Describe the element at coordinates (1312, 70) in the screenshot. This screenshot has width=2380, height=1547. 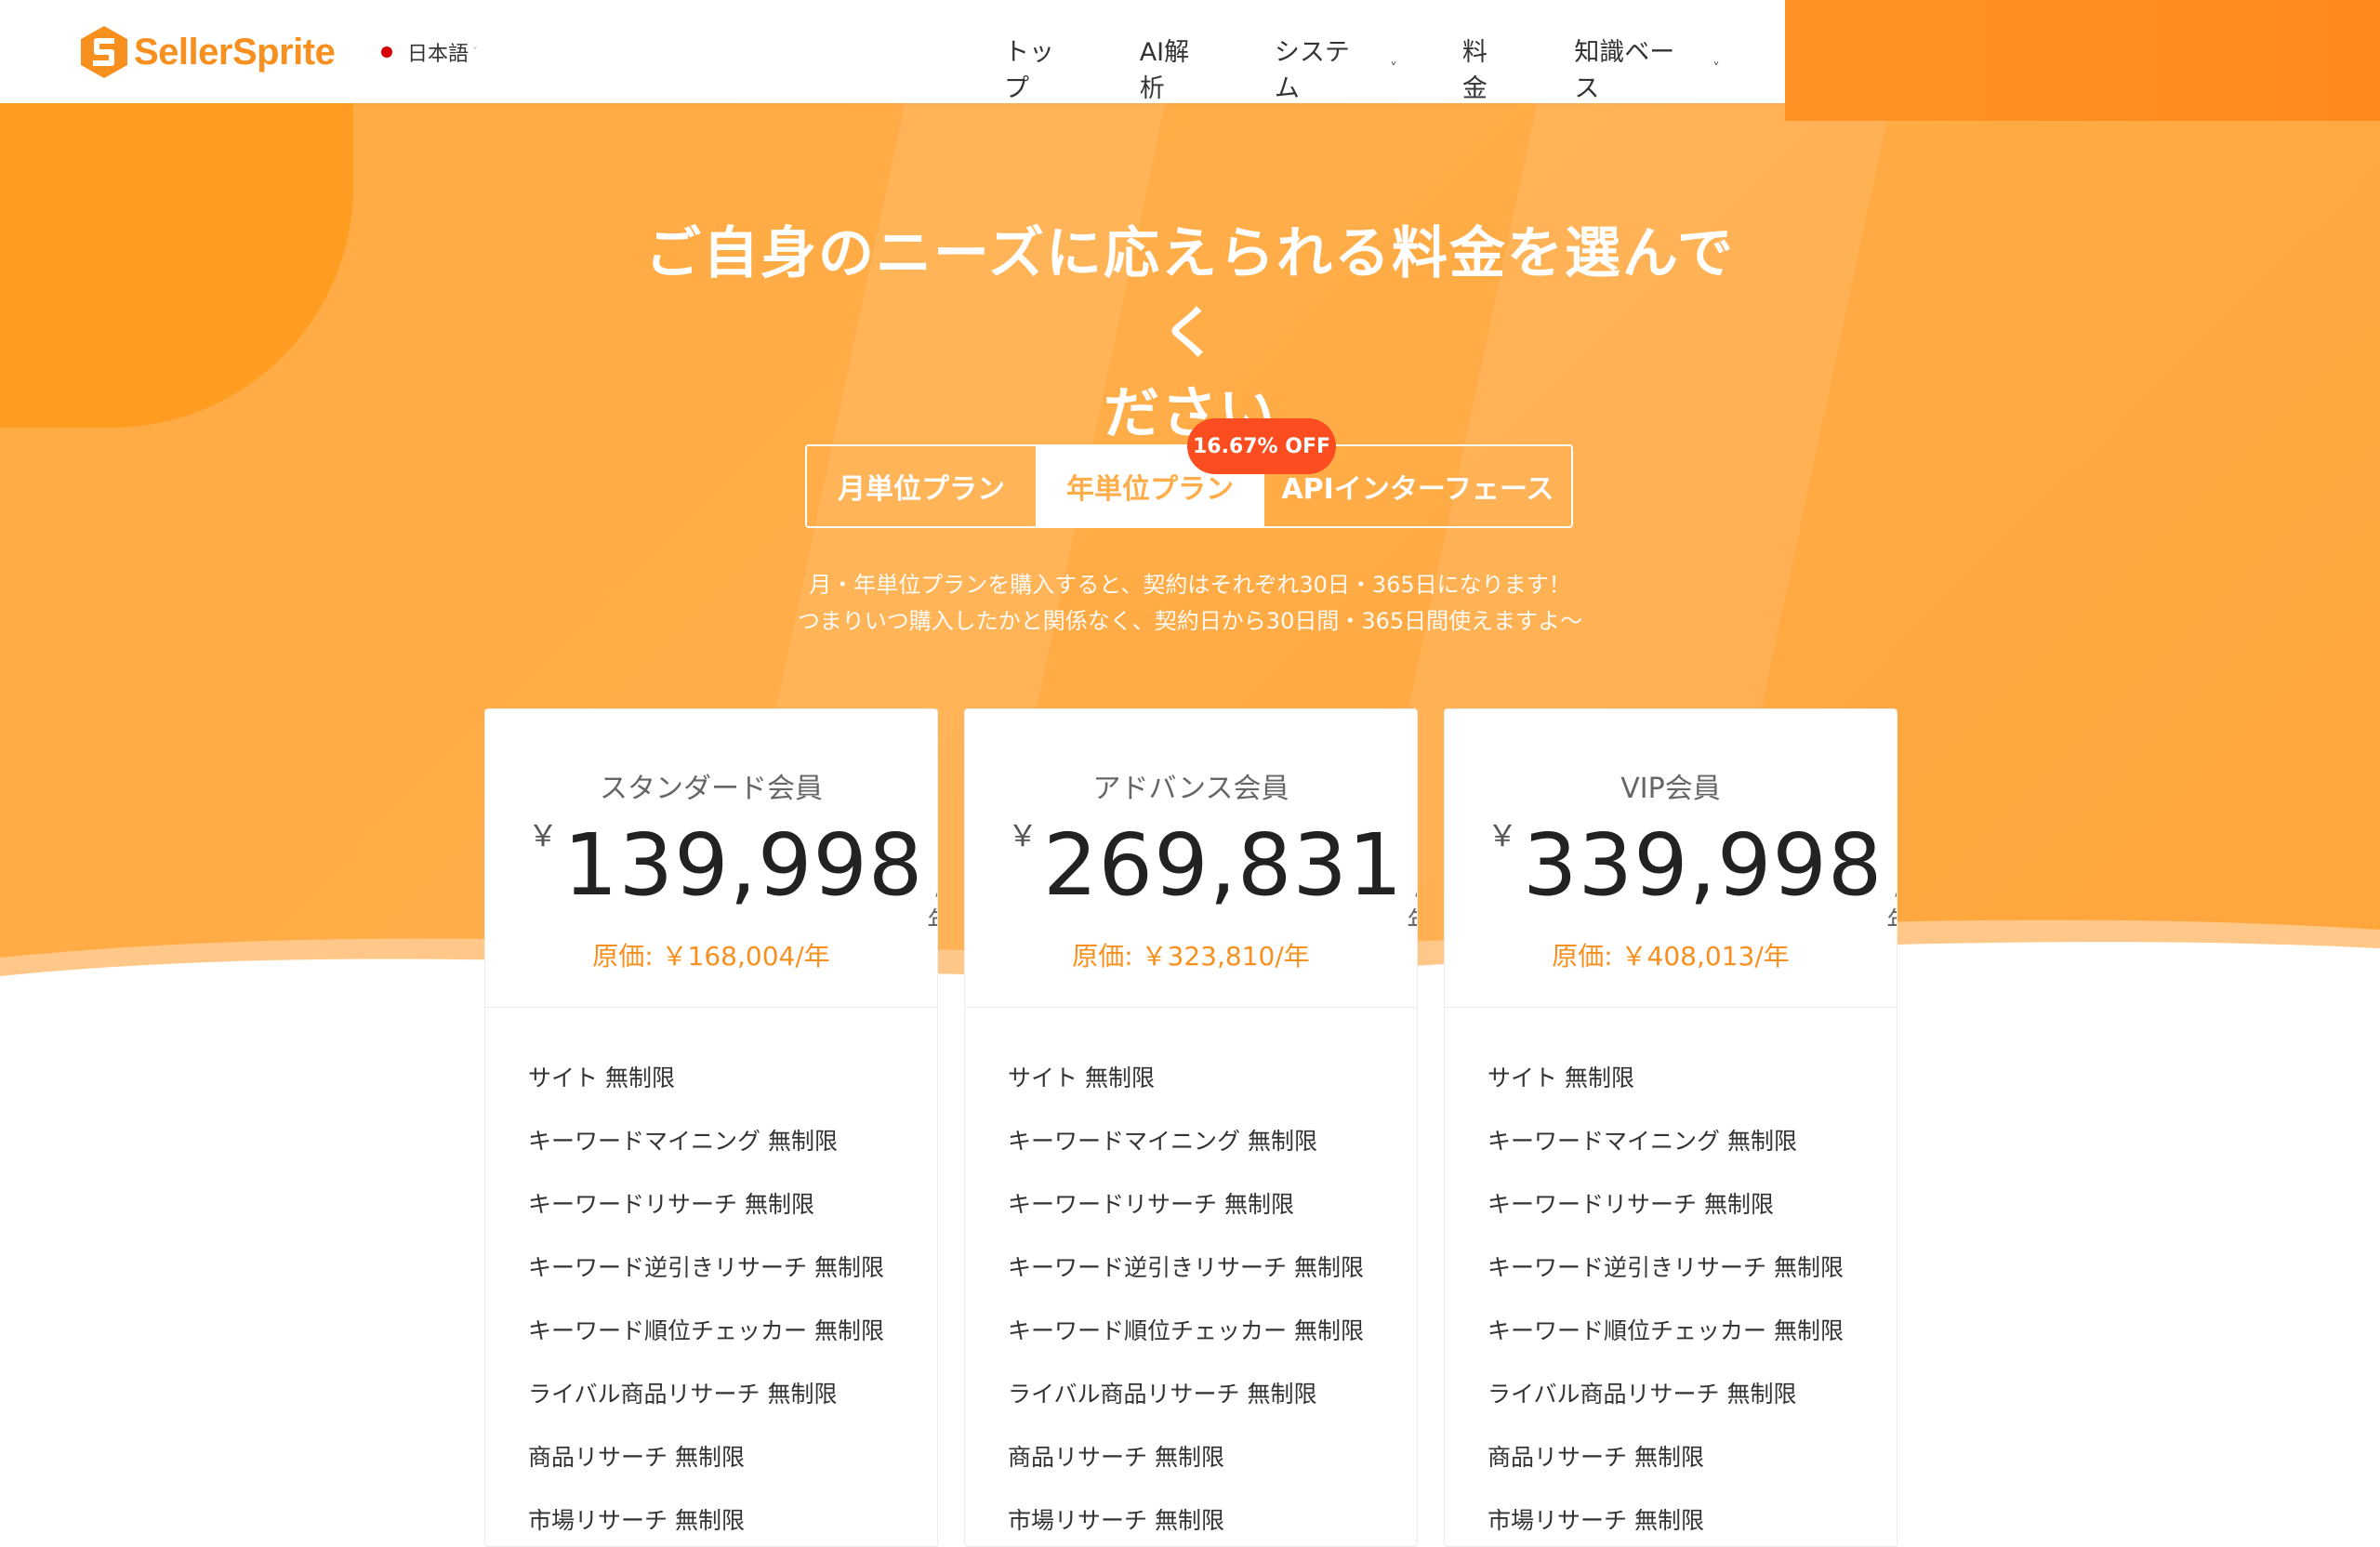
I see `nav-item-label: システム` at that location.